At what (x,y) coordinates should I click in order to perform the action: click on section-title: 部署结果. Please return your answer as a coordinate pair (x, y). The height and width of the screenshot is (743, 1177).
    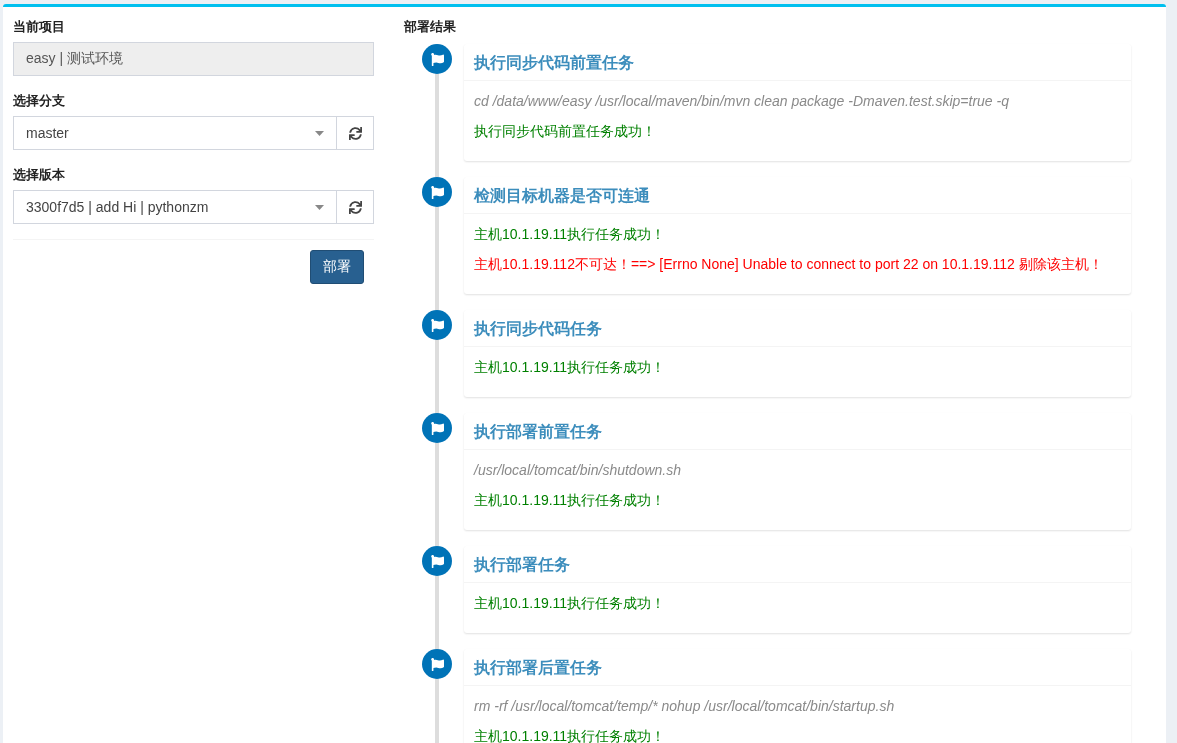
    Looking at the image, I should click on (430, 27).